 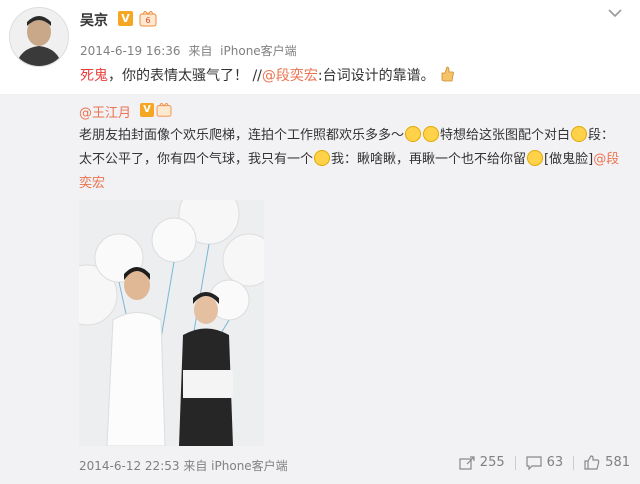 I want to click on original-meta: 2014-6-12 22:53 来自 iPhone客户端, so click(x=183, y=465).